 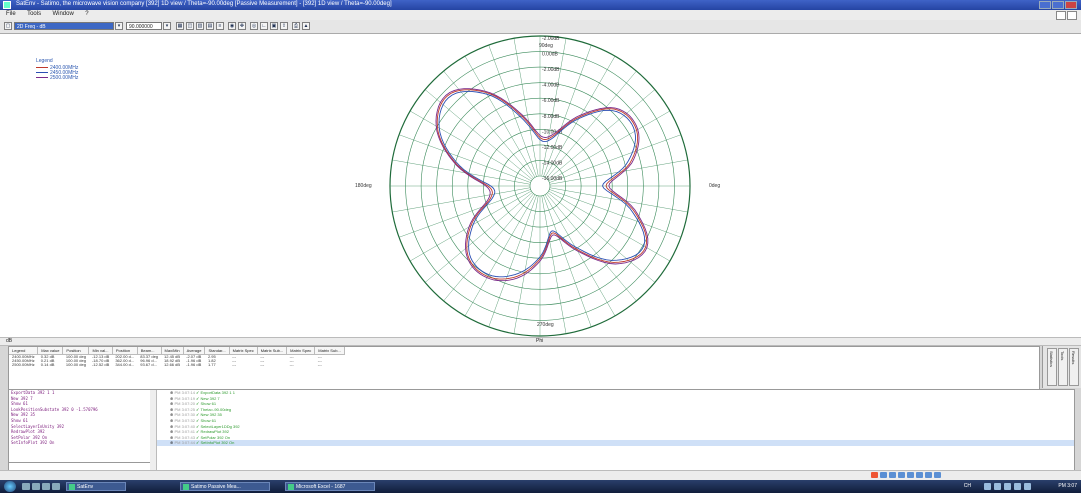 What do you see at coordinates (1061, 15) in the screenshot?
I see `mdi-restore-button` at bounding box center [1061, 15].